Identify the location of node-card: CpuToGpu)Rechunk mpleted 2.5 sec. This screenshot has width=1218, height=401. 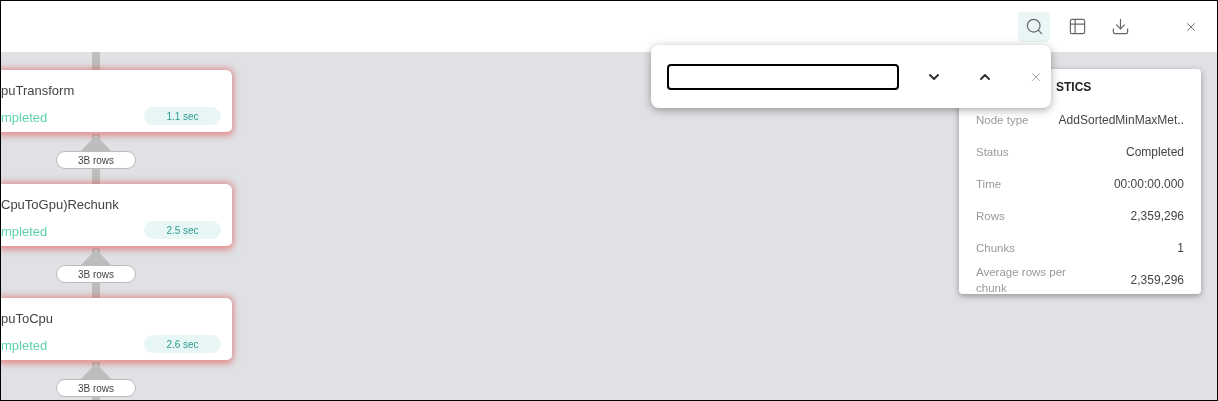
(116, 216).